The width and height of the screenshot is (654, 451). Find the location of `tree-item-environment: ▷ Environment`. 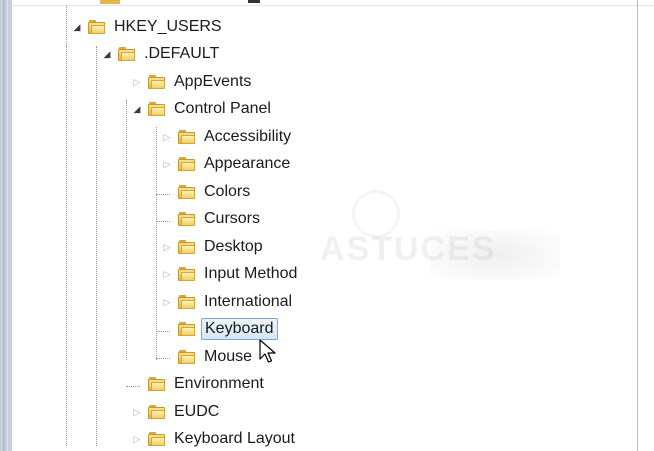

tree-item-environment: ▷ Environment is located at coordinates (199, 384).